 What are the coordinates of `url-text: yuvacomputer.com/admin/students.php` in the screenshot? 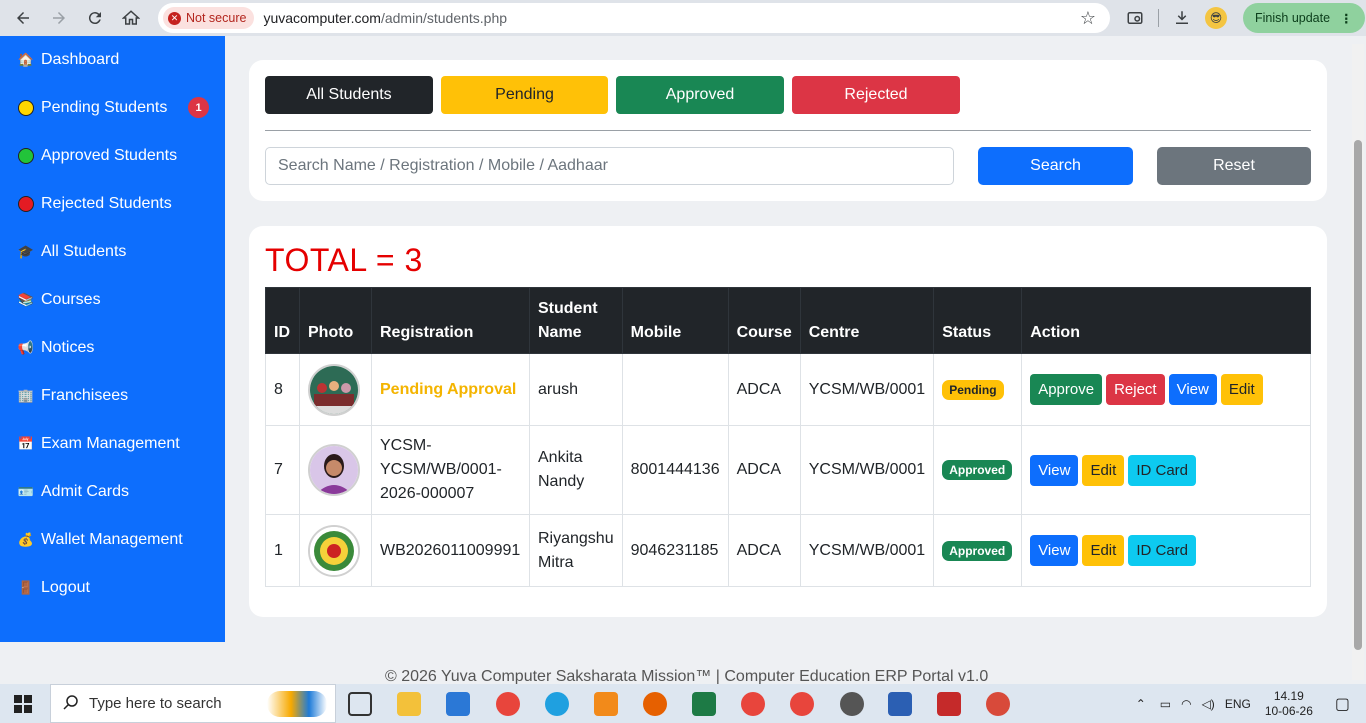 It's located at (385, 18).